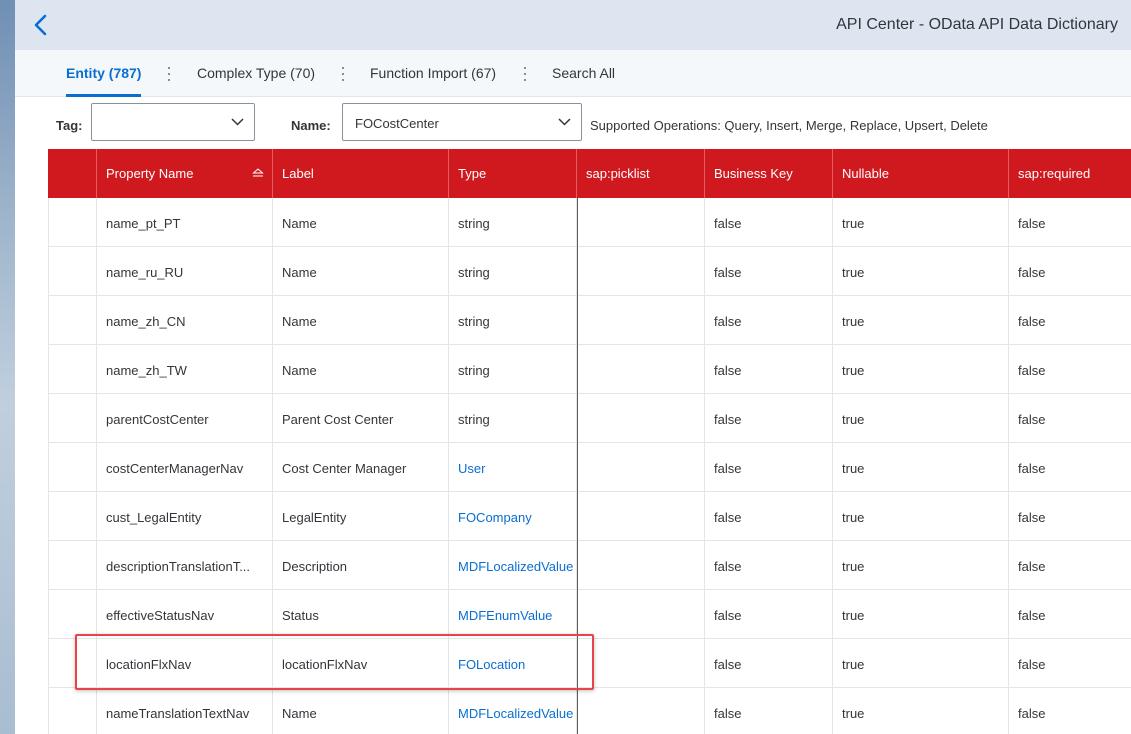  What do you see at coordinates (184, 320) in the screenshot?
I see `cell-property-name: name_zh_CN` at bounding box center [184, 320].